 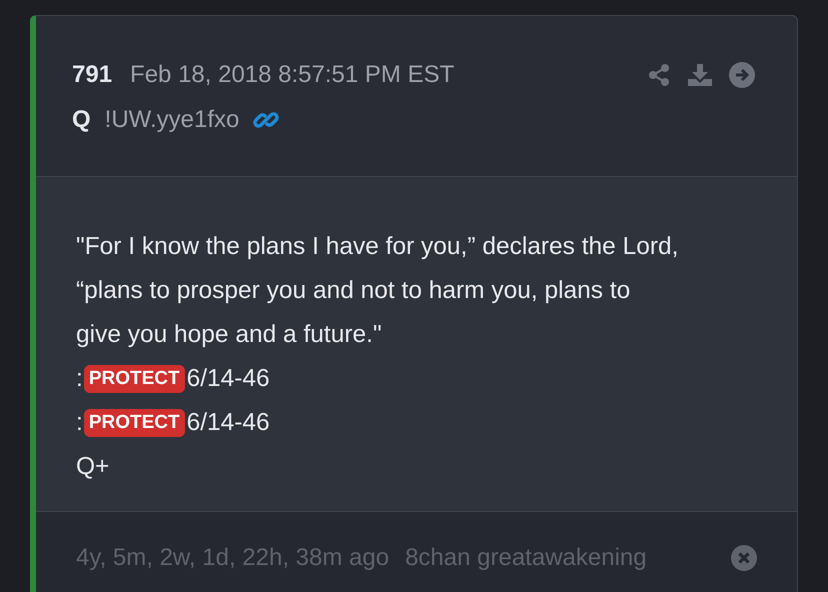 What do you see at coordinates (353, 291) in the screenshot?
I see `message-line: “plans to prosper you and not to harm you, plans to` at bounding box center [353, 291].